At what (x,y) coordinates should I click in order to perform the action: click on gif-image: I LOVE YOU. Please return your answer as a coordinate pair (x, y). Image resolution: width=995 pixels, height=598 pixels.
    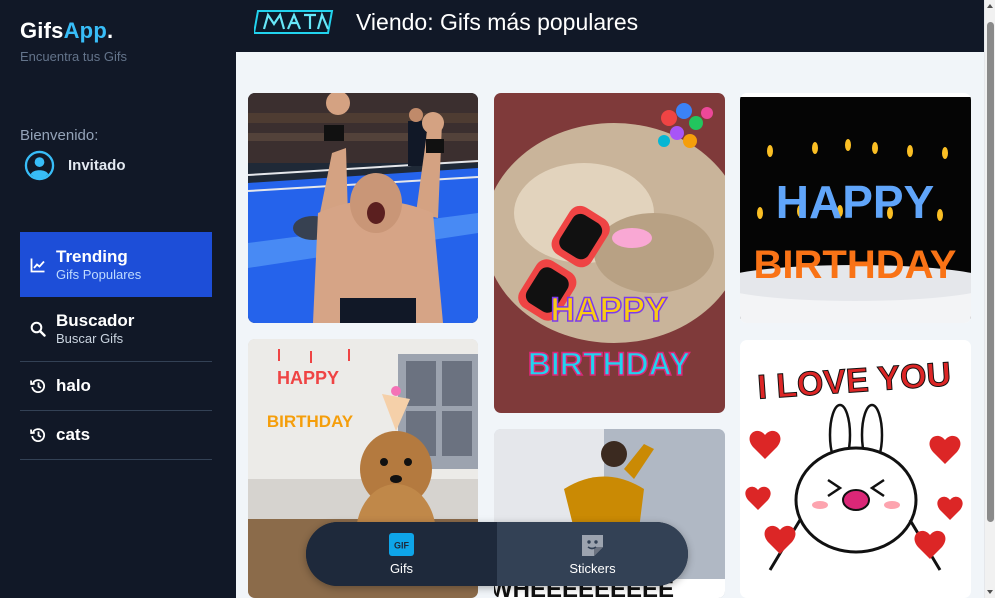
    Looking at the image, I should click on (855, 469).